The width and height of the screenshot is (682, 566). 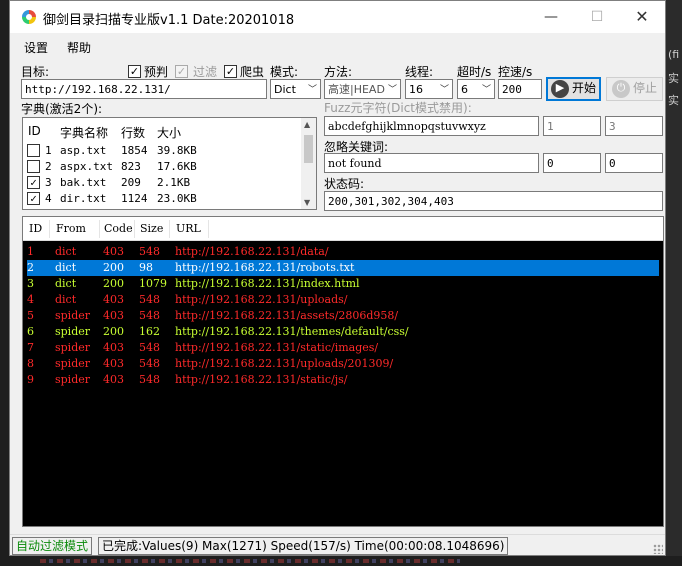 What do you see at coordinates (83, 198) in the screenshot?
I see `dict-row-name: dir.txt` at bounding box center [83, 198].